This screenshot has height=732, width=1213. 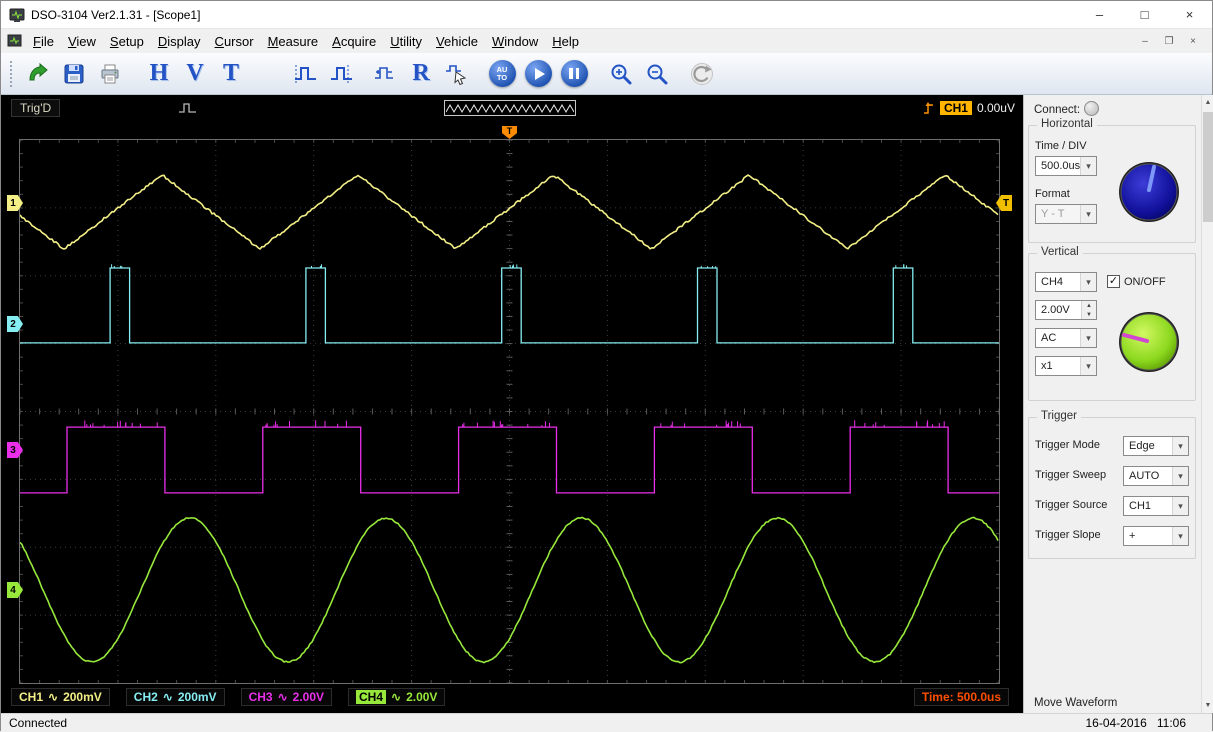 What do you see at coordinates (538, 74) in the screenshot?
I see `run-button` at bounding box center [538, 74].